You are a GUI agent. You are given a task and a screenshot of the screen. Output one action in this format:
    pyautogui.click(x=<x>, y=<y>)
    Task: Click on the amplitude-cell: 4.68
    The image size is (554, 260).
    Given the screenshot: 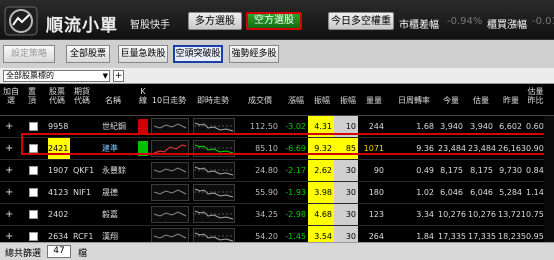 What is the action you would take?
    pyautogui.click(x=323, y=214)
    